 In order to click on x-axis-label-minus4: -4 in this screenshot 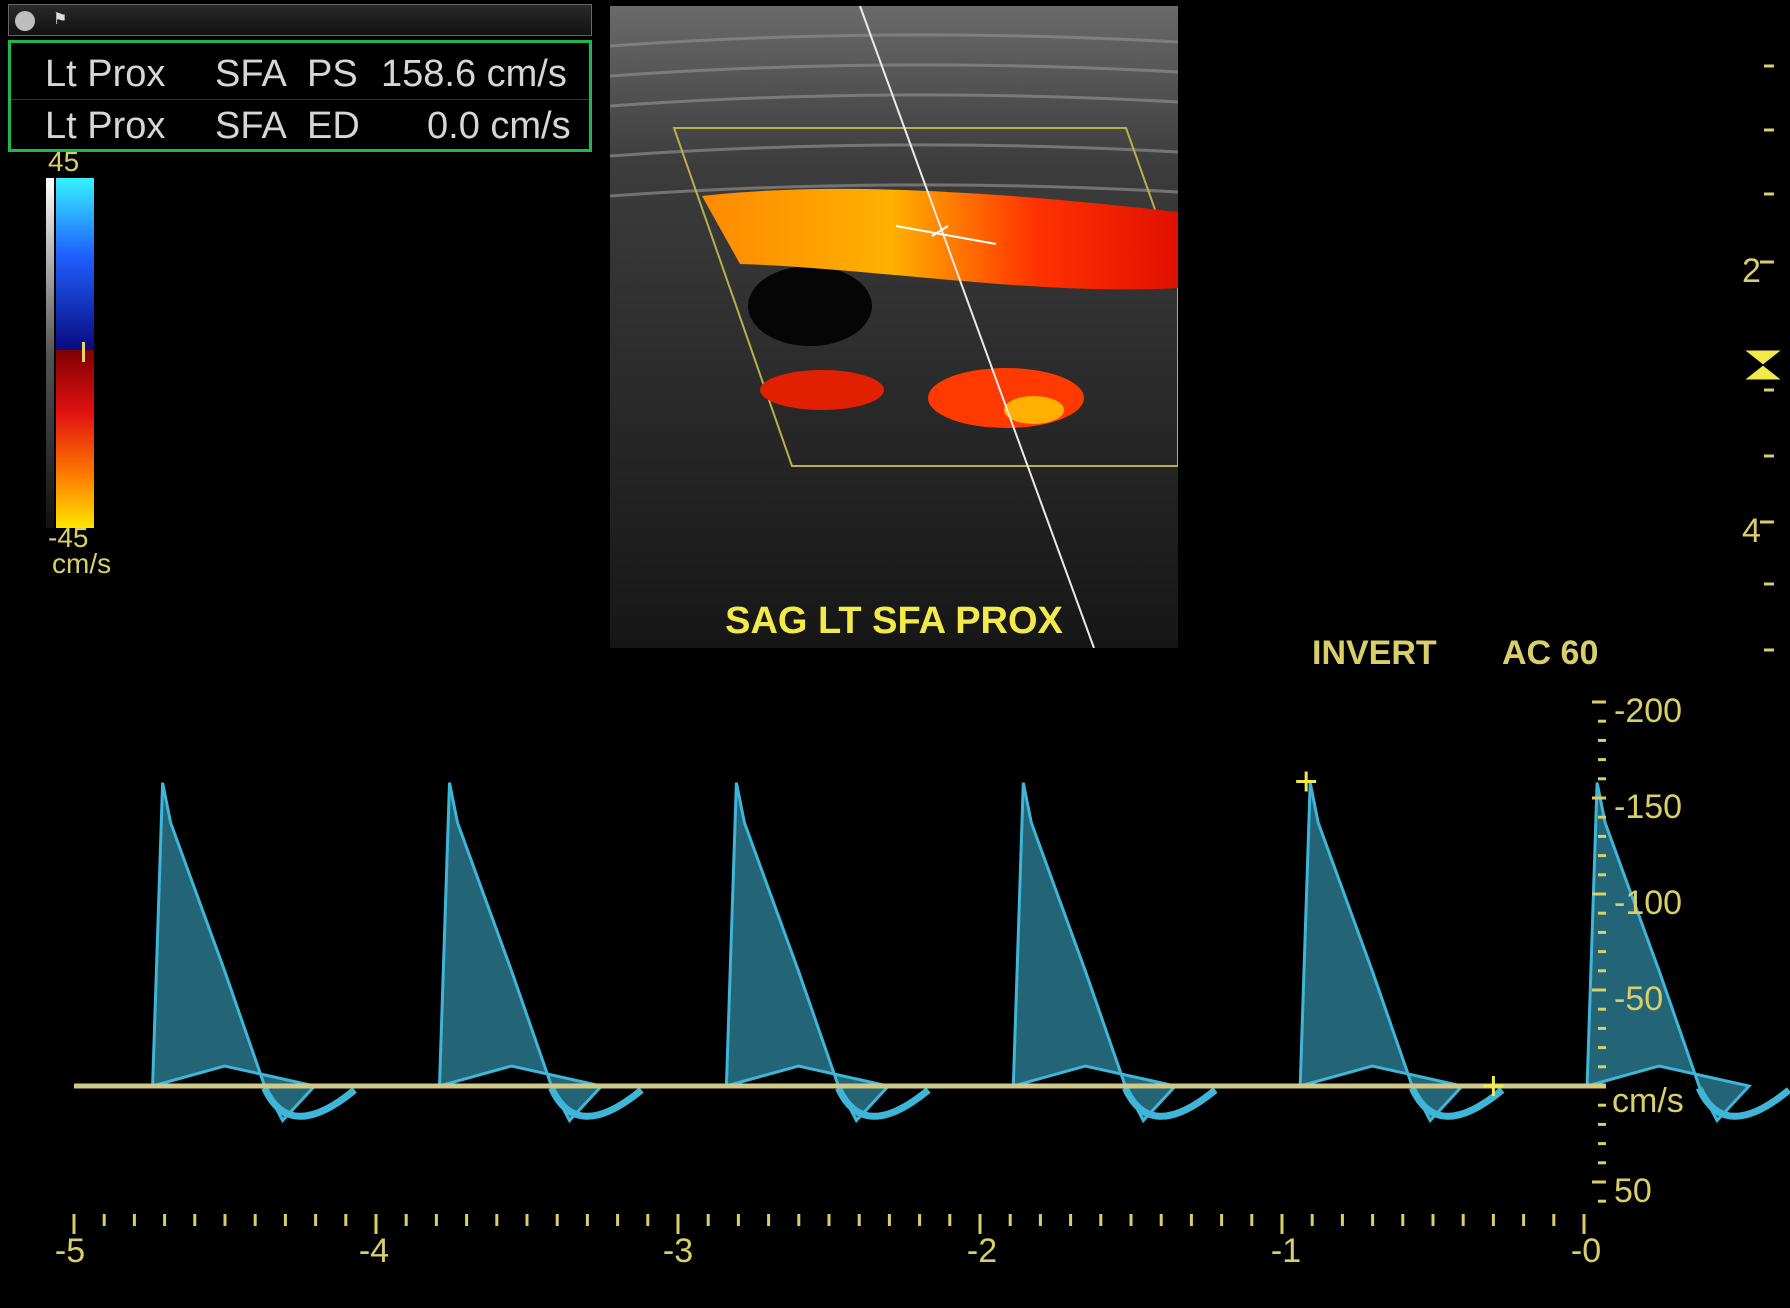, I will do `click(374, 1251)`.